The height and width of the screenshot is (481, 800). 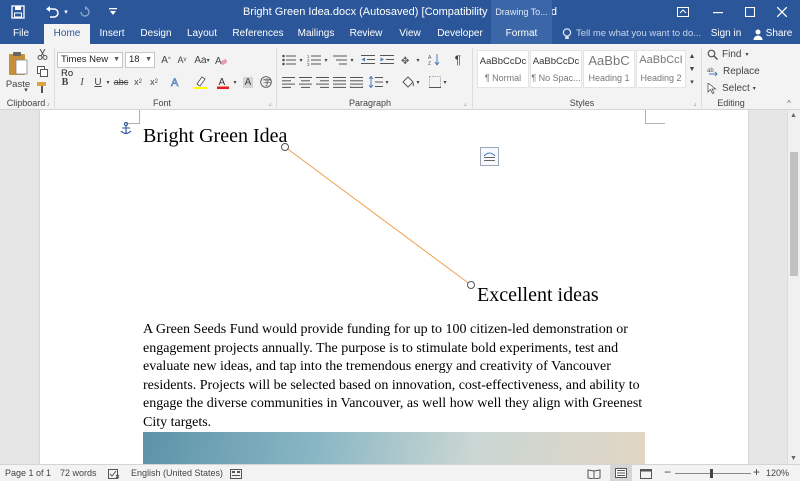 What do you see at coordinates (692, 69) in the screenshot?
I see `styles-scroll-down-icon: ▼` at bounding box center [692, 69].